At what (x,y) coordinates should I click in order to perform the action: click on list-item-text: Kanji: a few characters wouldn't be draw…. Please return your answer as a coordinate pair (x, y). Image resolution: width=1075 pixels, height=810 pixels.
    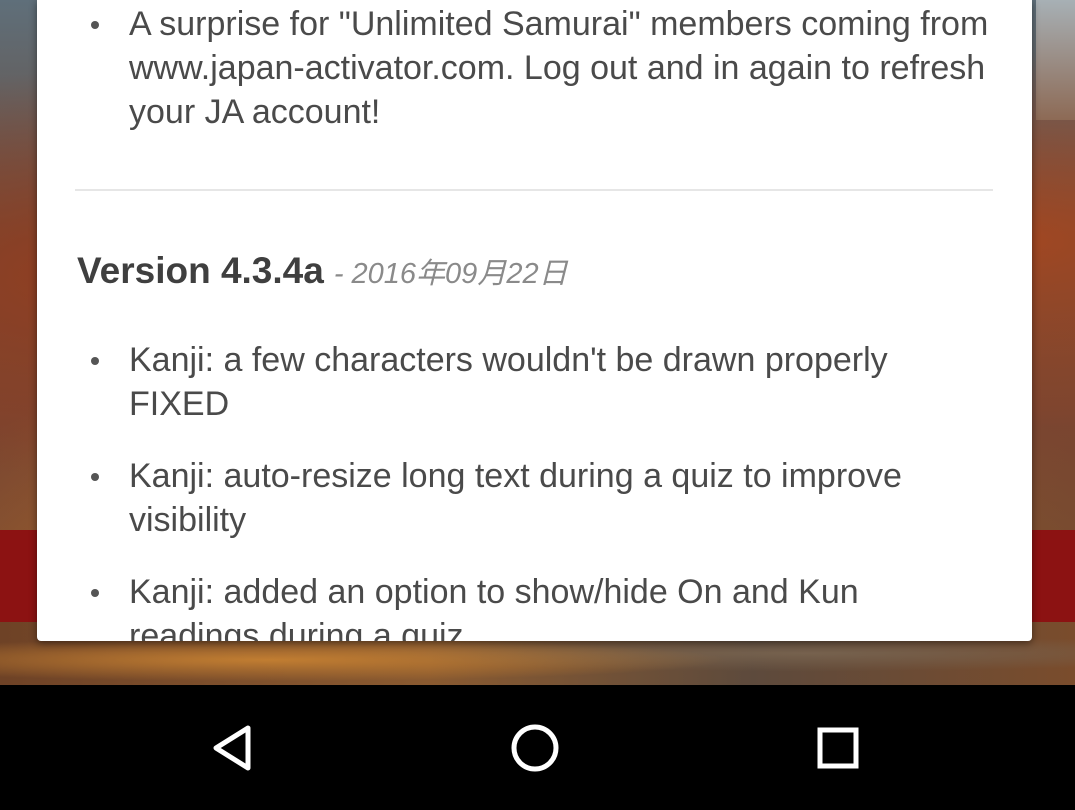
    Looking at the image, I should click on (508, 382).